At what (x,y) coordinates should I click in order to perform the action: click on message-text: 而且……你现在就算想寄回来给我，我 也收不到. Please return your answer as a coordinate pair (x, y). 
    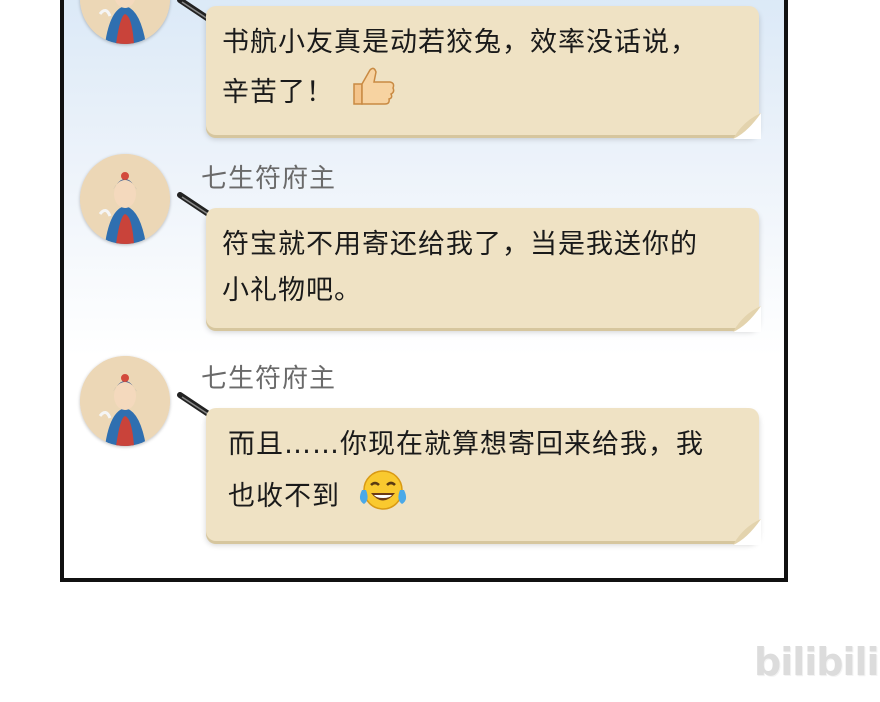
    Looking at the image, I should click on (484, 474).